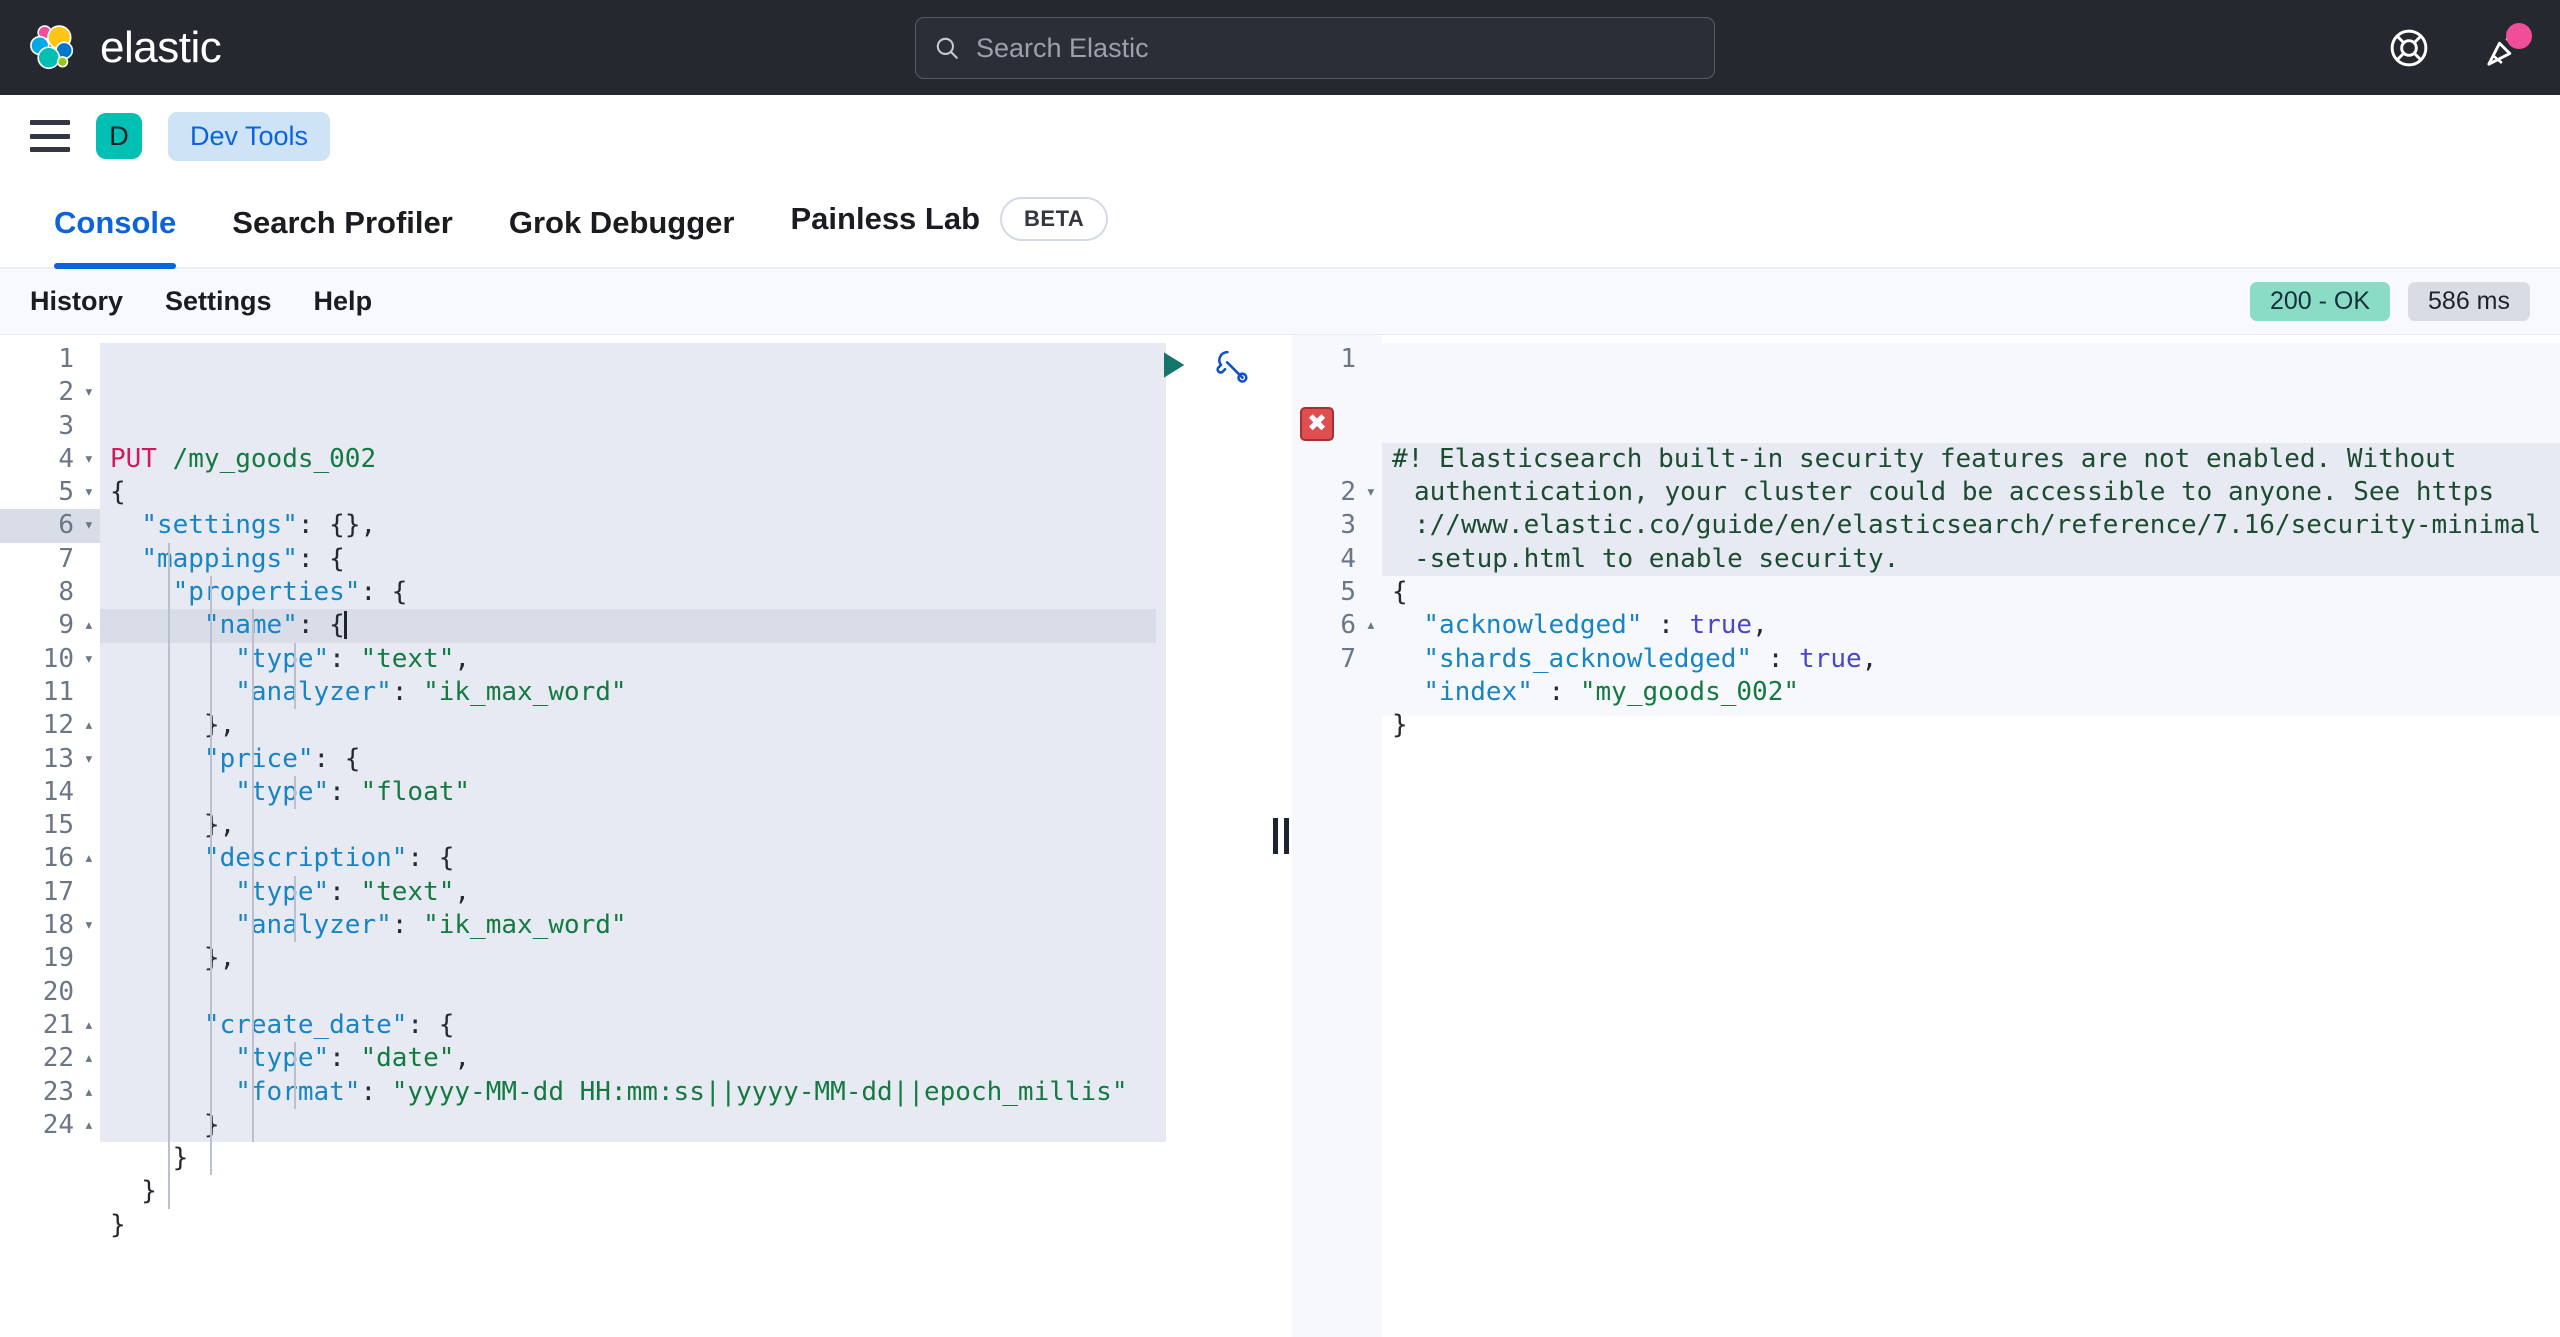 This screenshot has width=2560, height=1337. What do you see at coordinates (685, 592) in the screenshot?
I see `code-line: "properties": {` at bounding box center [685, 592].